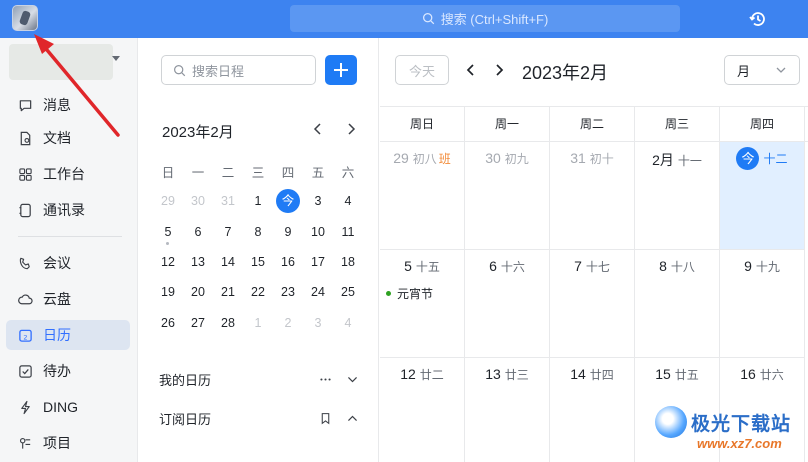 This screenshot has width=808, height=462. I want to click on mini-day: 27, so click(198, 323).